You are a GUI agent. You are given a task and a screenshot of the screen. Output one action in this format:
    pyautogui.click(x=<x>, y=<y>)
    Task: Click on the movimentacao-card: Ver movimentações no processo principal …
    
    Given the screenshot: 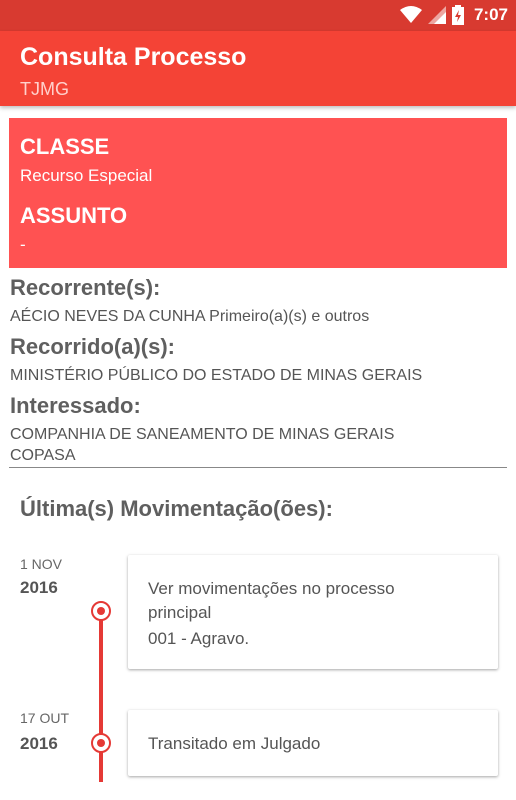 What is the action you would take?
    pyautogui.click(x=313, y=612)
    